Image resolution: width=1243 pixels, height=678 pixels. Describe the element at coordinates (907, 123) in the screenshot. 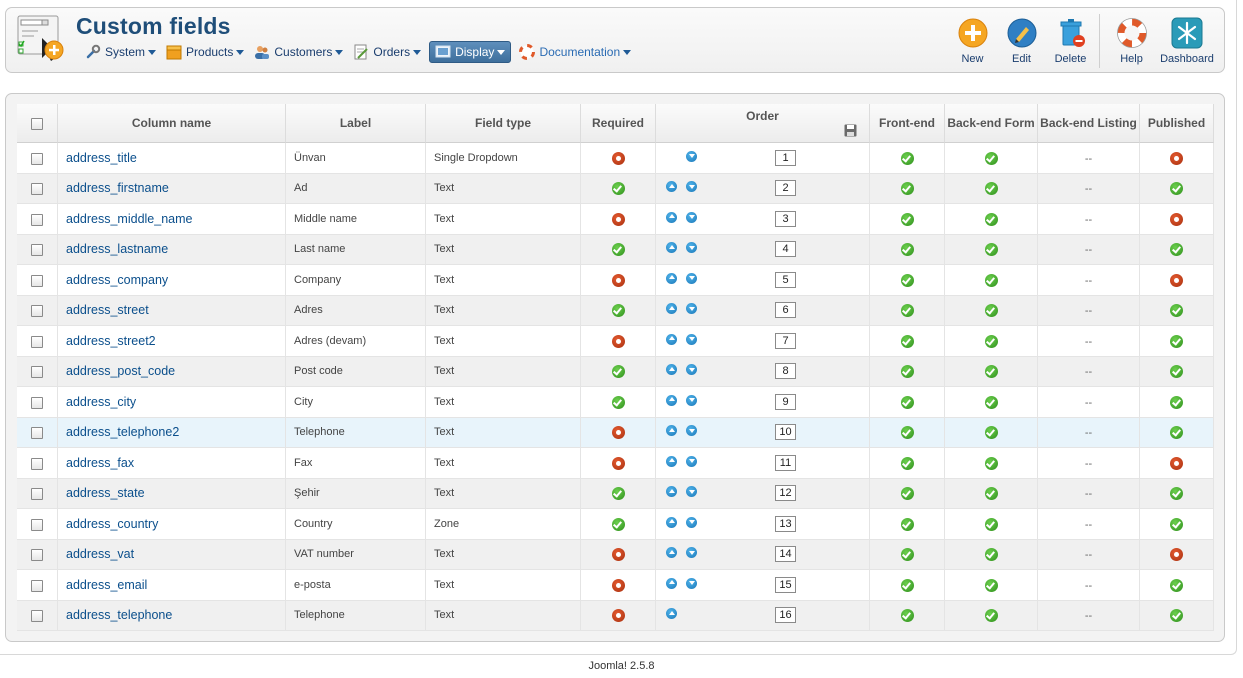

I see `front-end-header: Front-end` at that location.